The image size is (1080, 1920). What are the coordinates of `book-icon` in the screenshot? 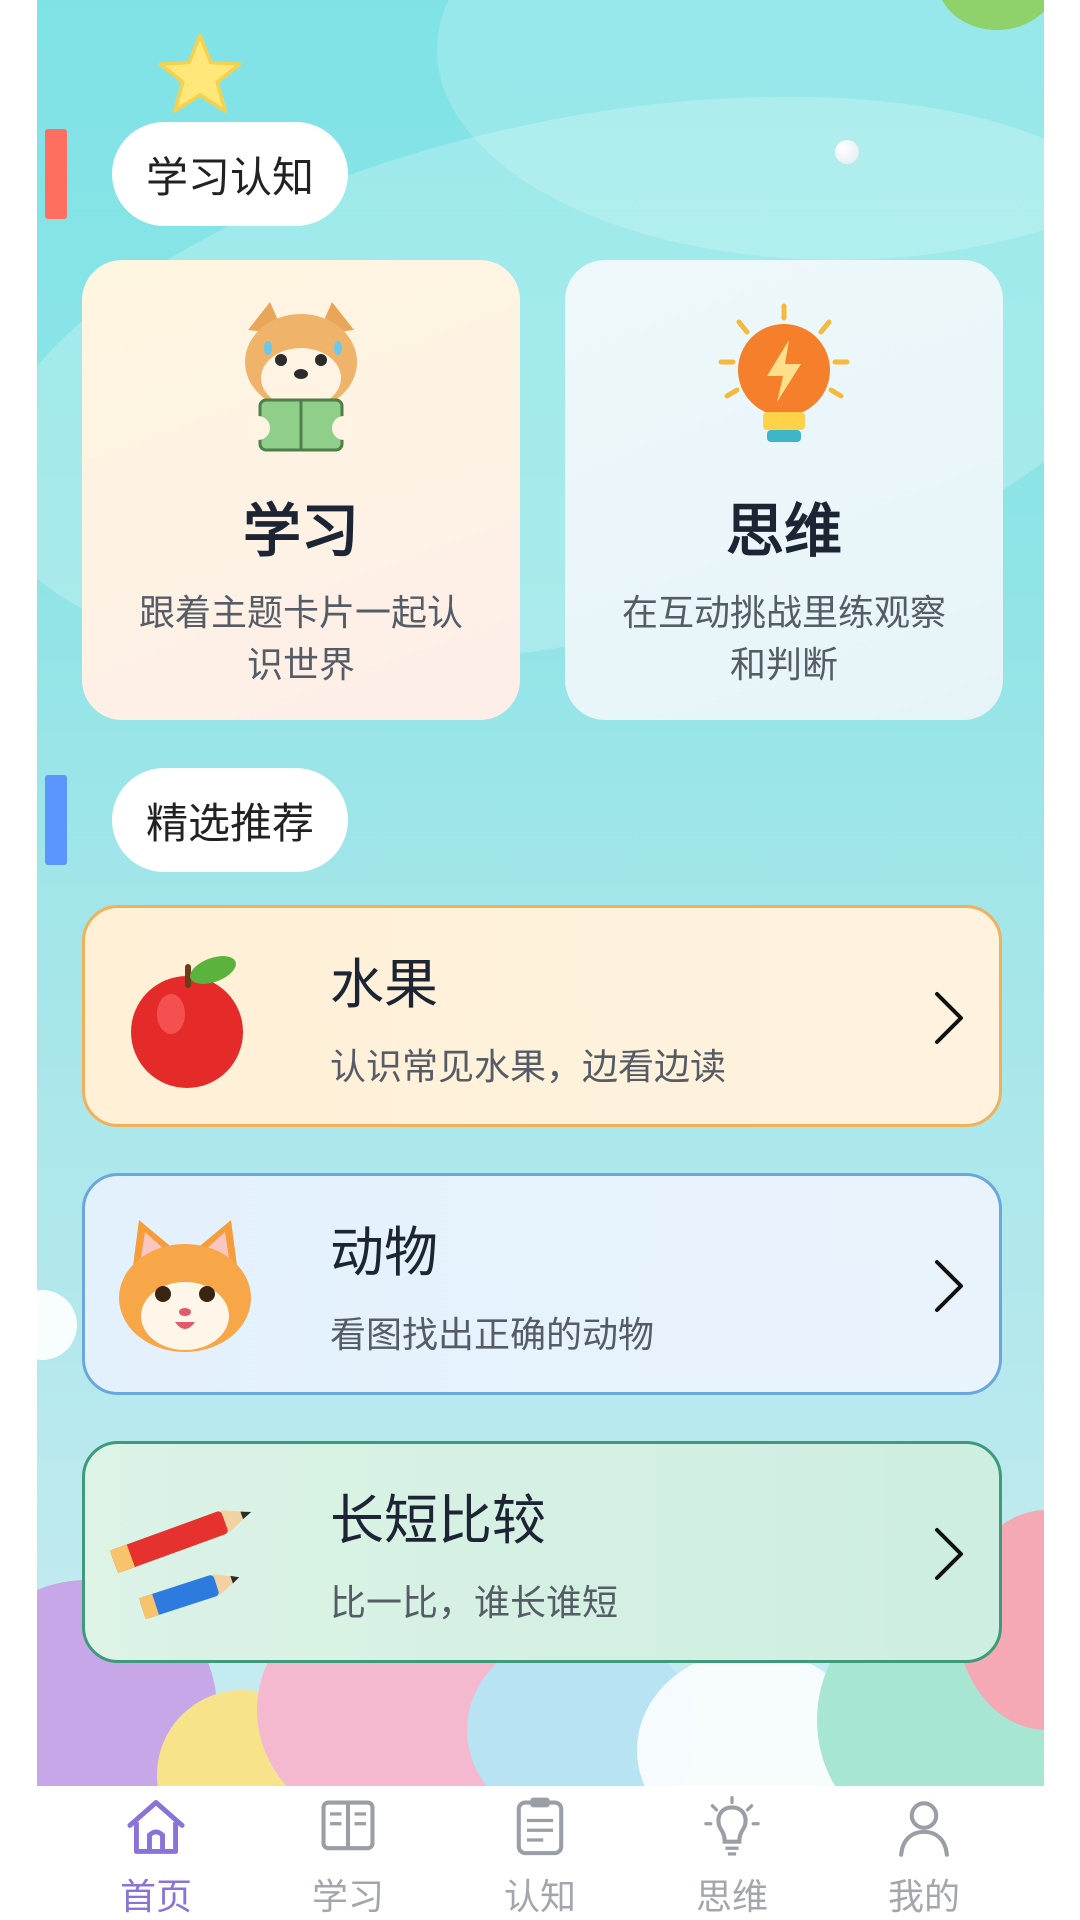 It's located at (348, 1825).